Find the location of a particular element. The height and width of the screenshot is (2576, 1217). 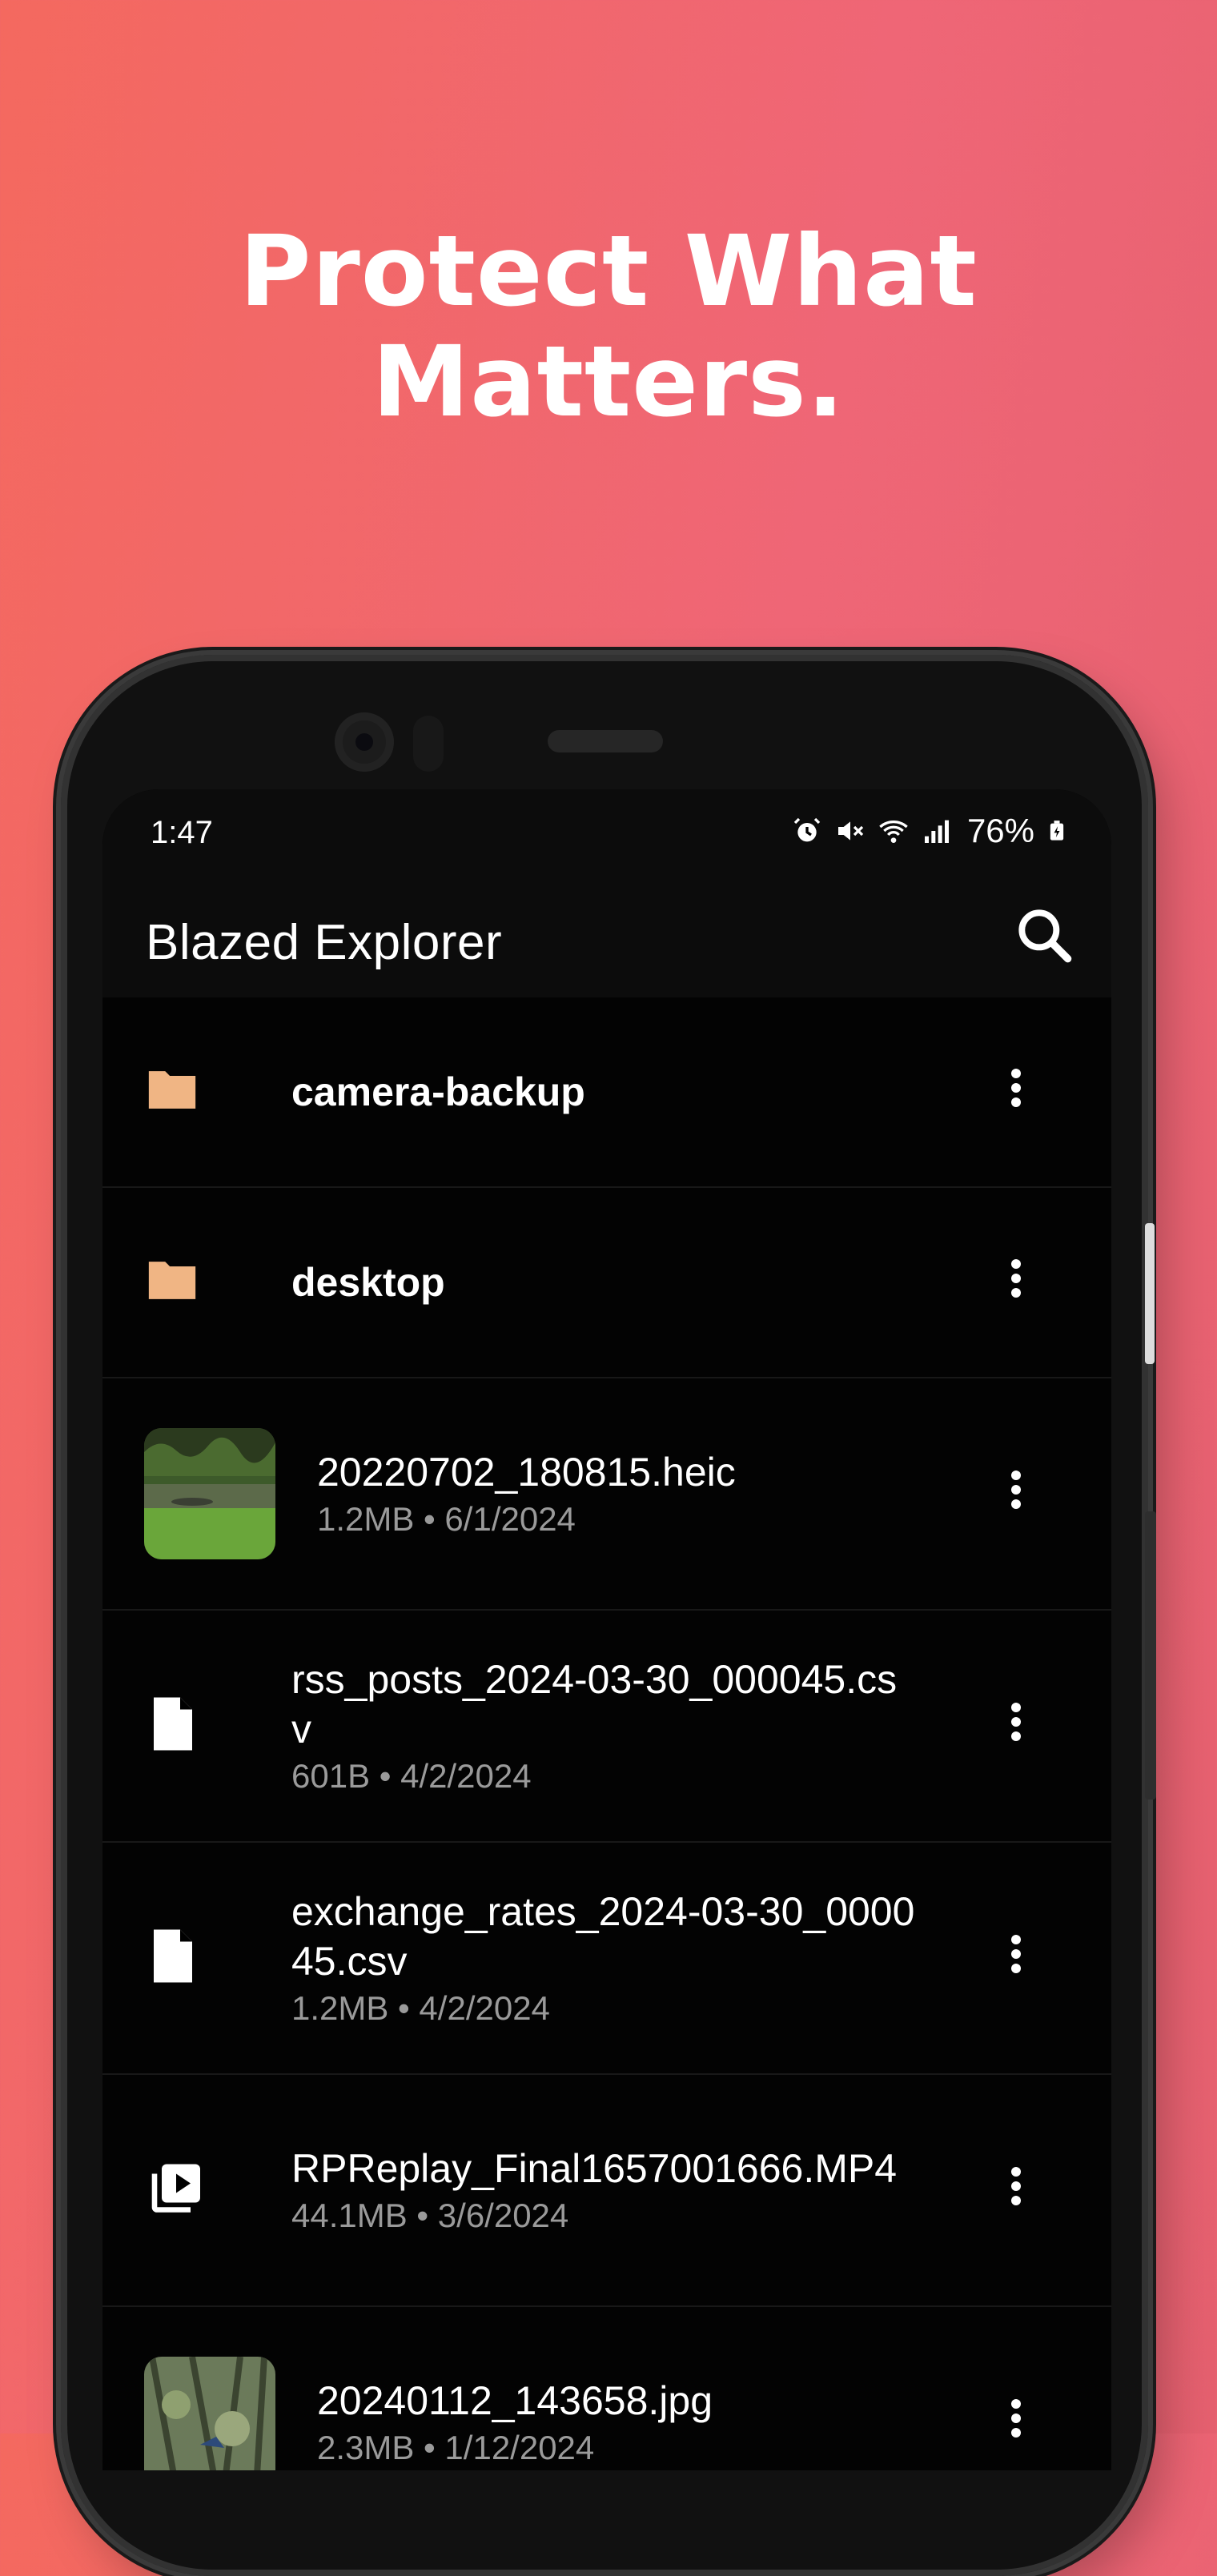

status-time: 1:47 is located at coordinates (182, 832).